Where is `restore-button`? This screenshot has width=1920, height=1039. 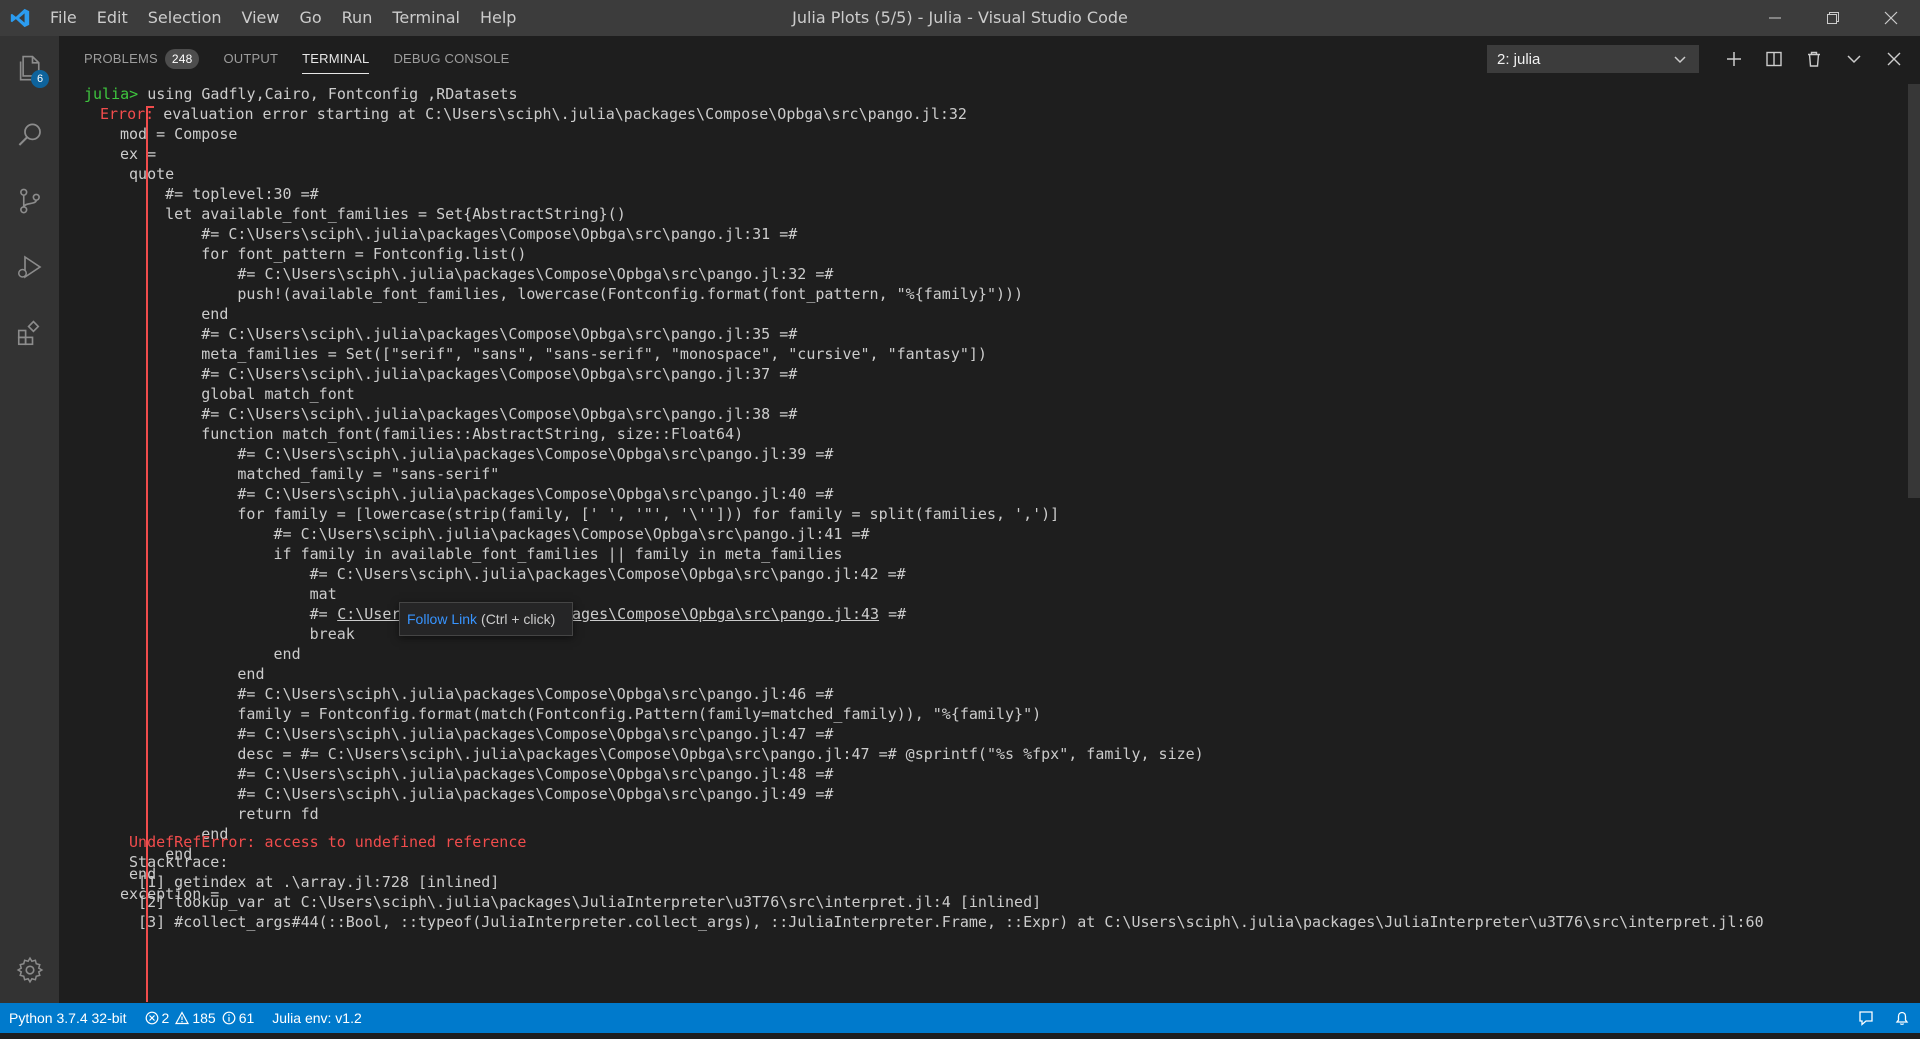
restore-button is located at coordinates (1833, 18).